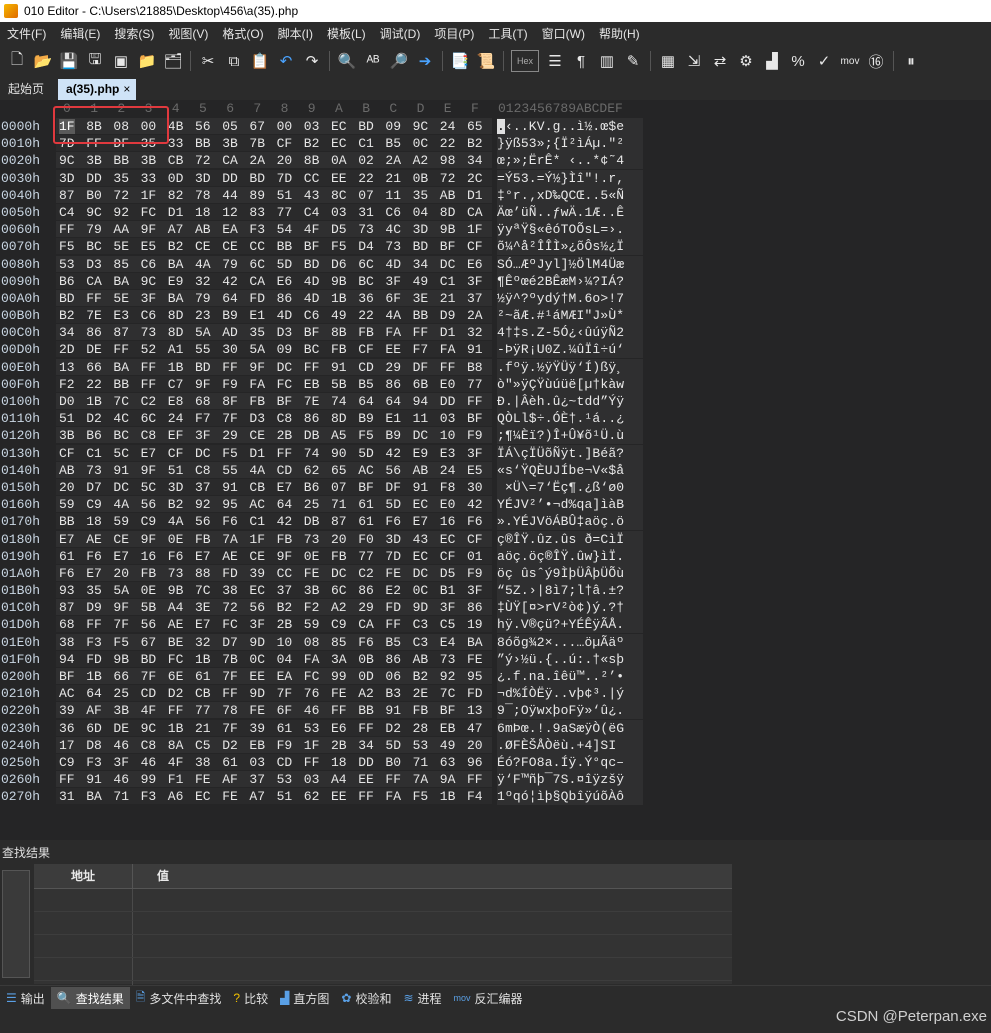 The height and width of the screenshot is (1033, 991). I want to click on hex-byte: 88, so click(203, 573).